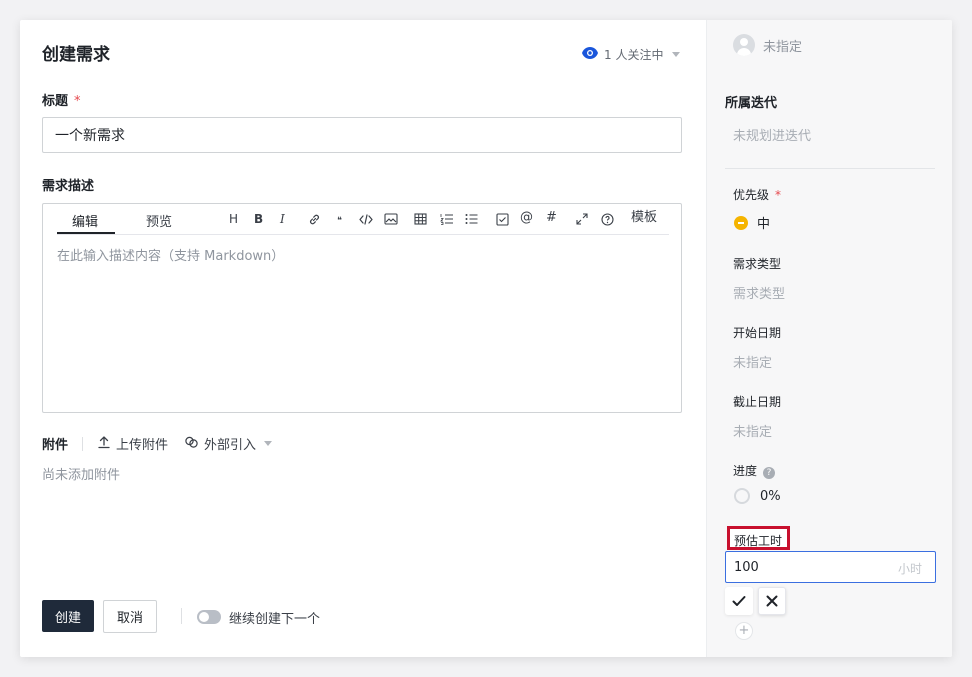 The height and width of the screenshot is (677, 972). I want to click on upload-label: 上传附件, so click(142, 445).